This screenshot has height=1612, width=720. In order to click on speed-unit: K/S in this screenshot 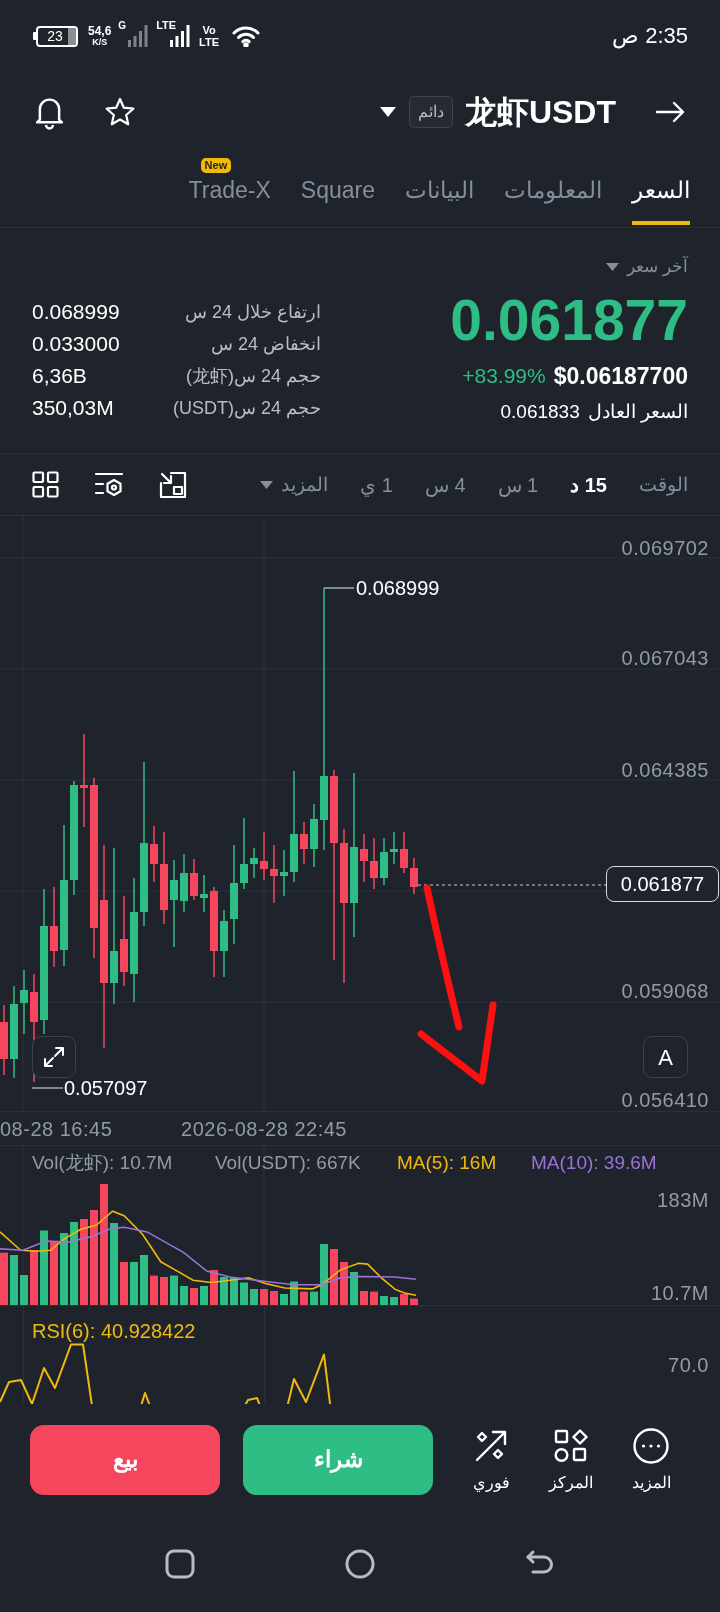, I will do `click(100, 42)`.